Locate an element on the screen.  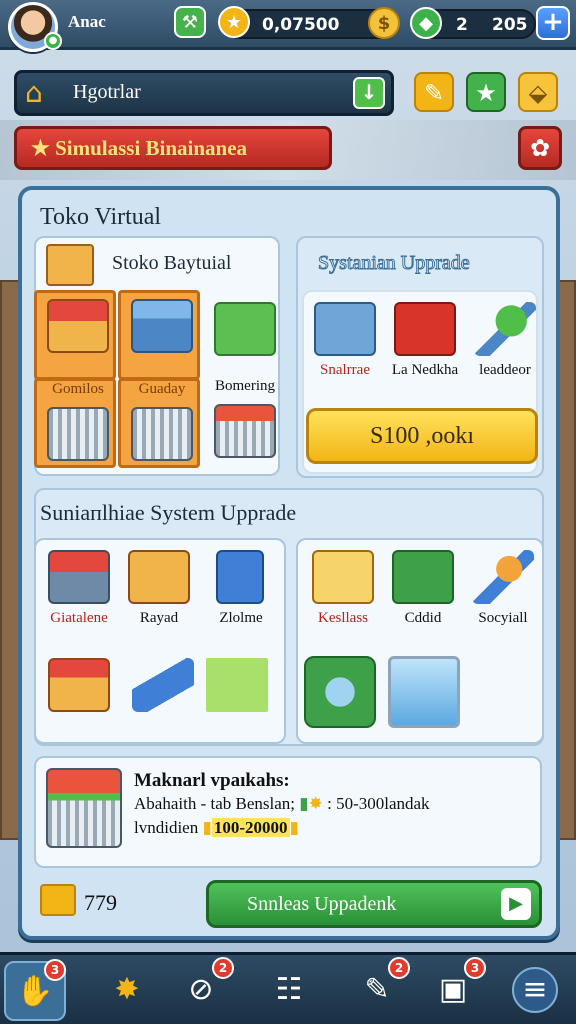
store-item-cart-goods: Guaday is located at coordinates (159, 423).